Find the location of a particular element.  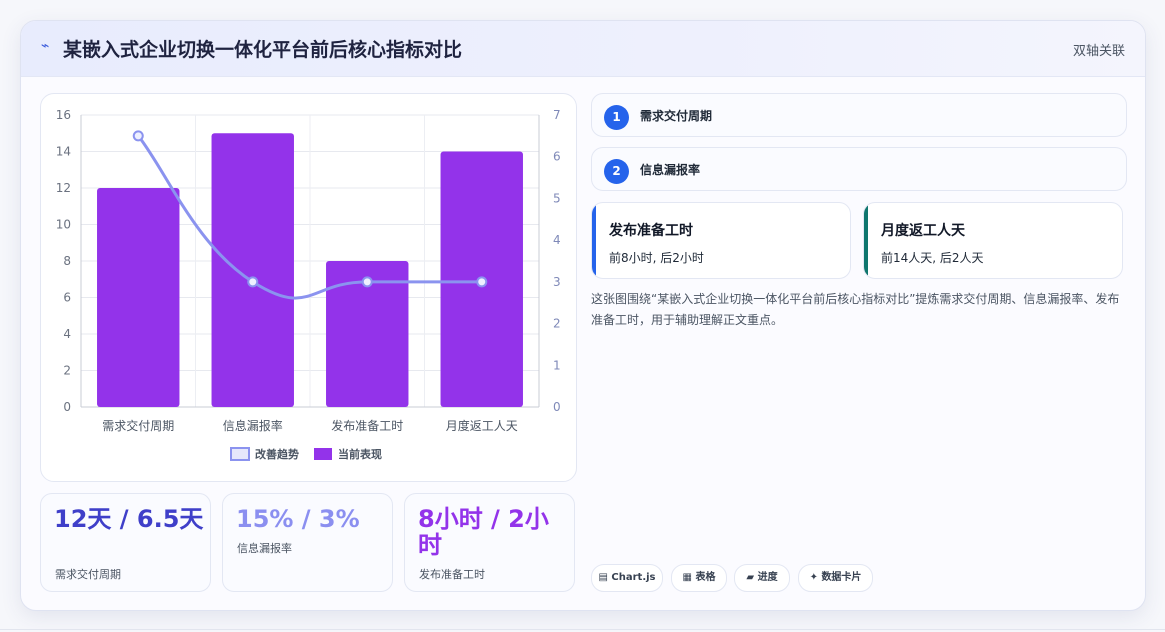

x-tick-label: 信息漏报率 is located at coordinates (253, 425).